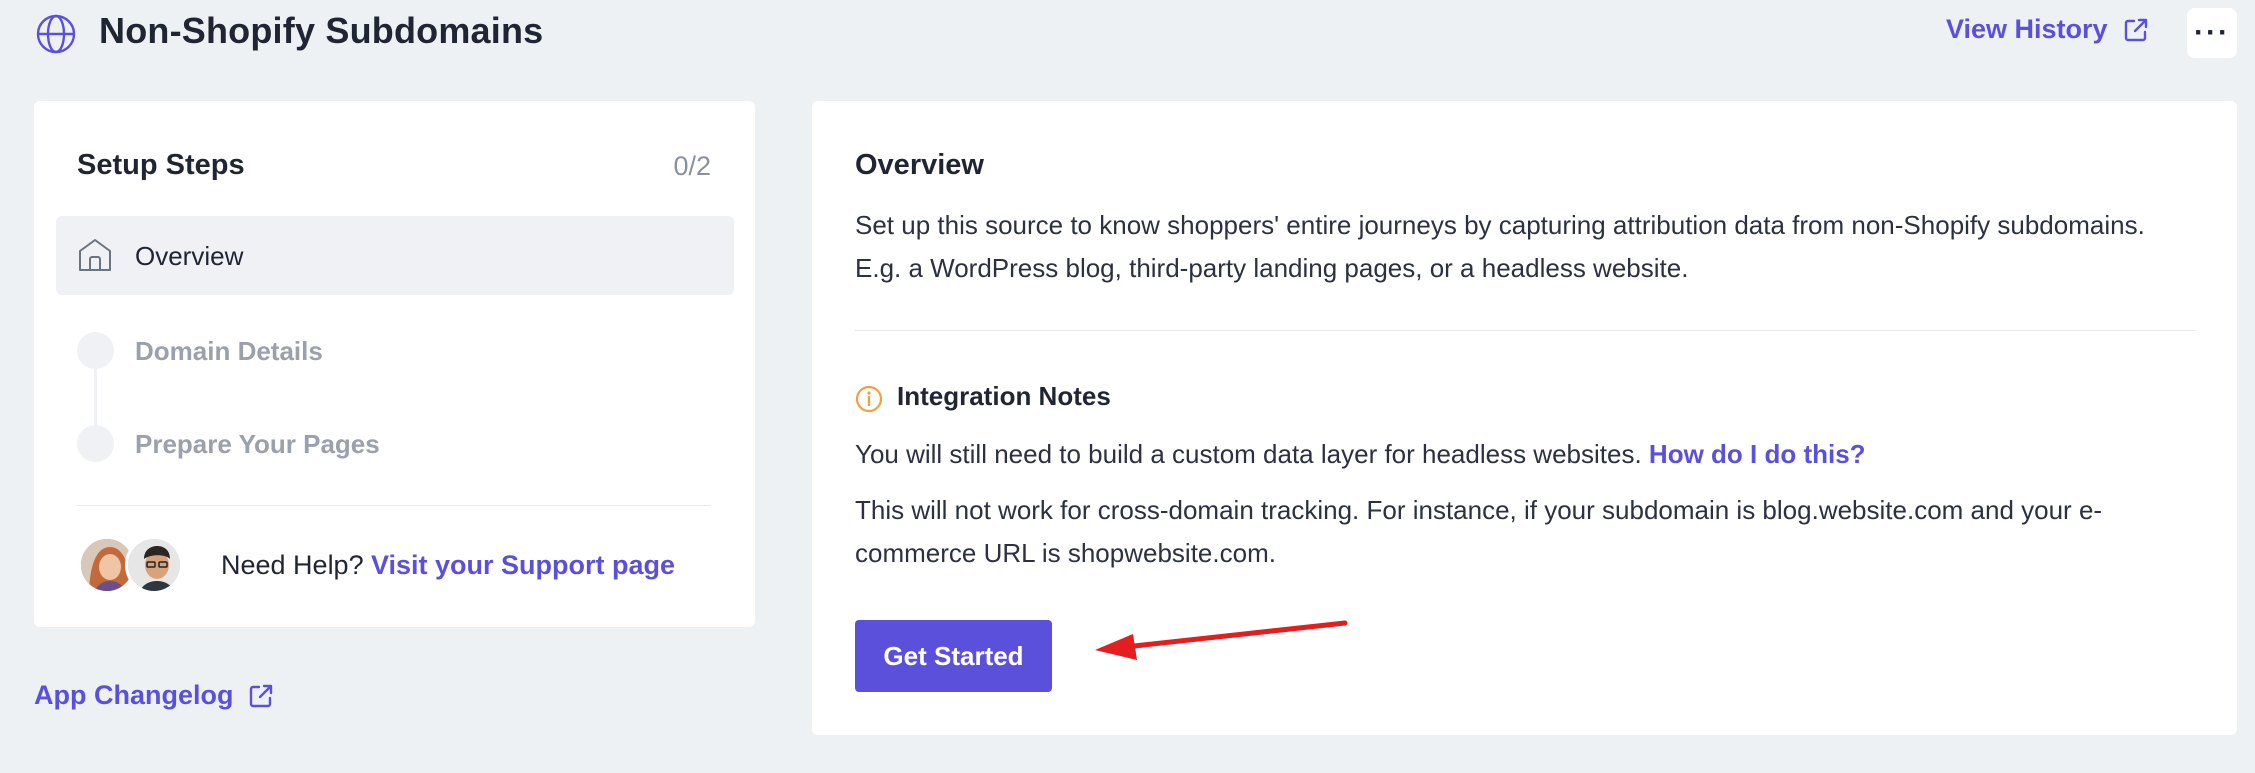  I want to click on step-label: Domain Details, so click(229, 351).